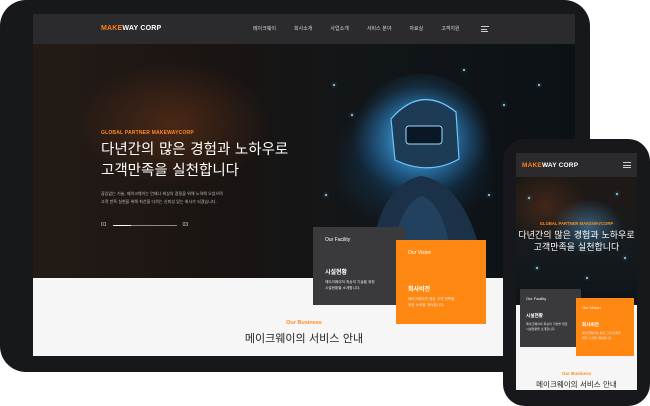  I want to click on hero-desc-line2: 고객 만족 실현을 위해 최선을 다하는 신뢰성 있는 회사가 되겠습니다., so click(159, 201).